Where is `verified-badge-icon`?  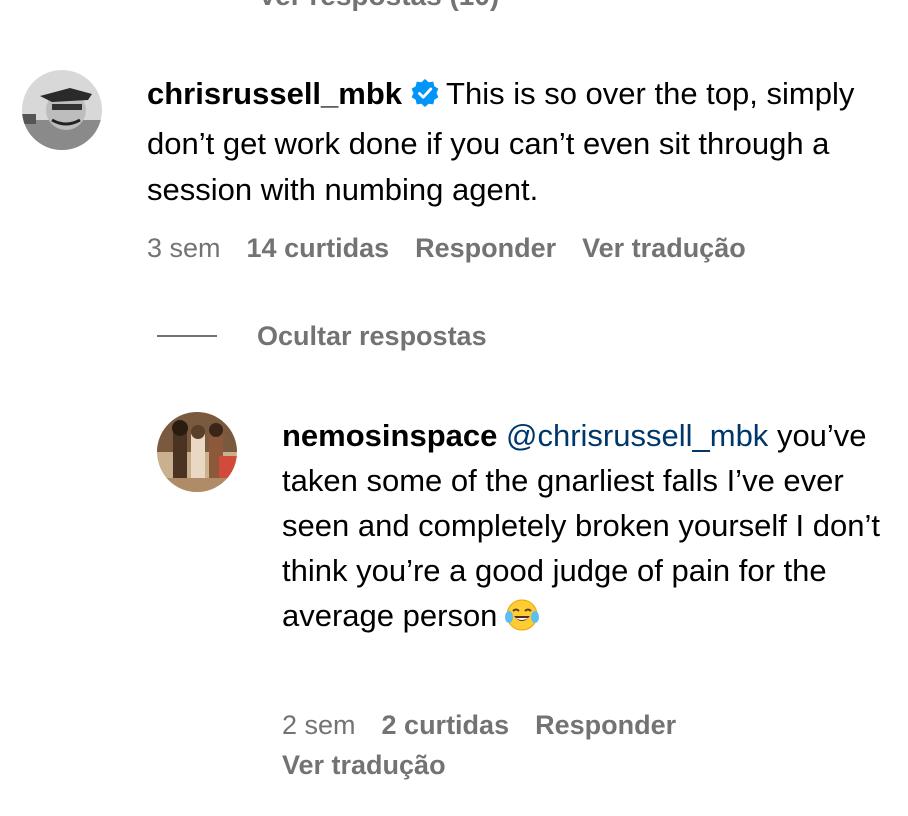 verified-badge-icon is located at coordinates (425, 98).